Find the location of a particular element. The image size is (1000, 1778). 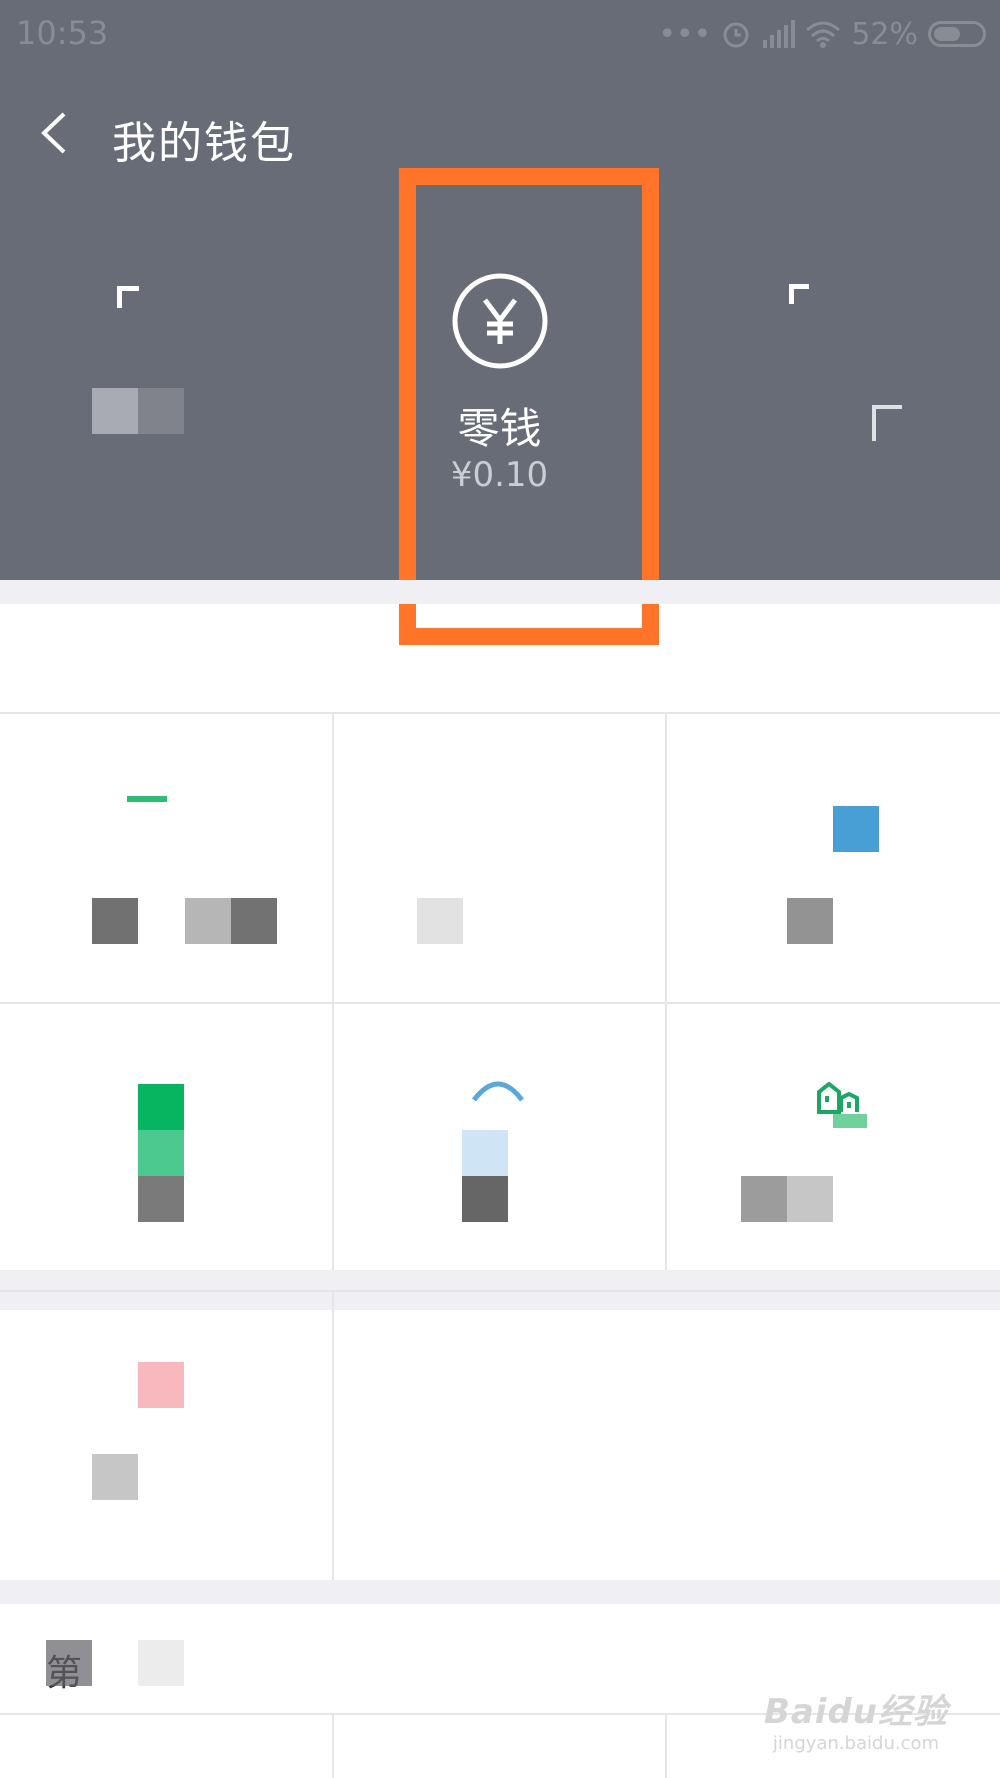

status-icons: ••• 52% is located at coordinates (817, 34).